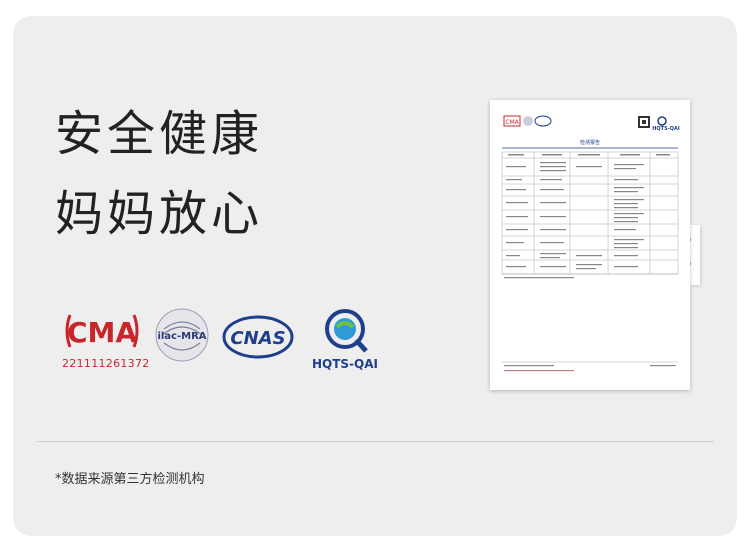 The height and width of the screenshot is (554, 750). I want to click on svg-text: CMA, so click(512, 122).